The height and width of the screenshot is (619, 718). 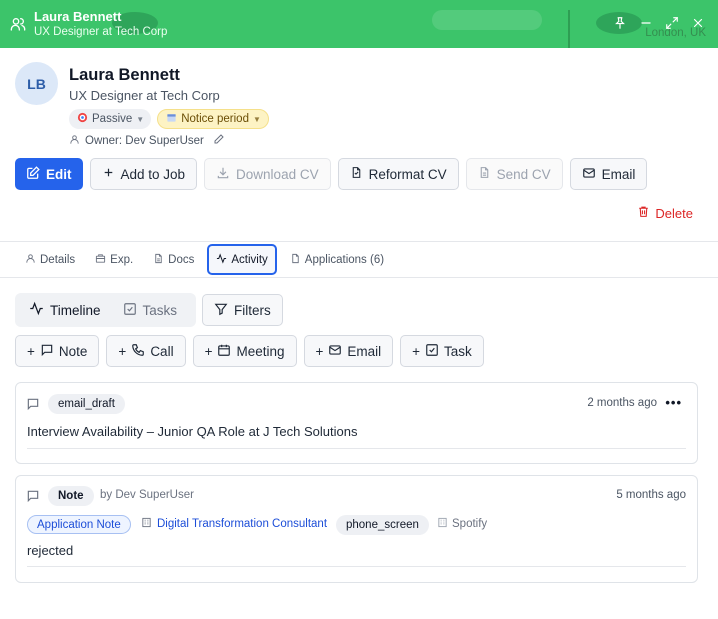 I want to click on edit-icon, so click(x=33, y=174).